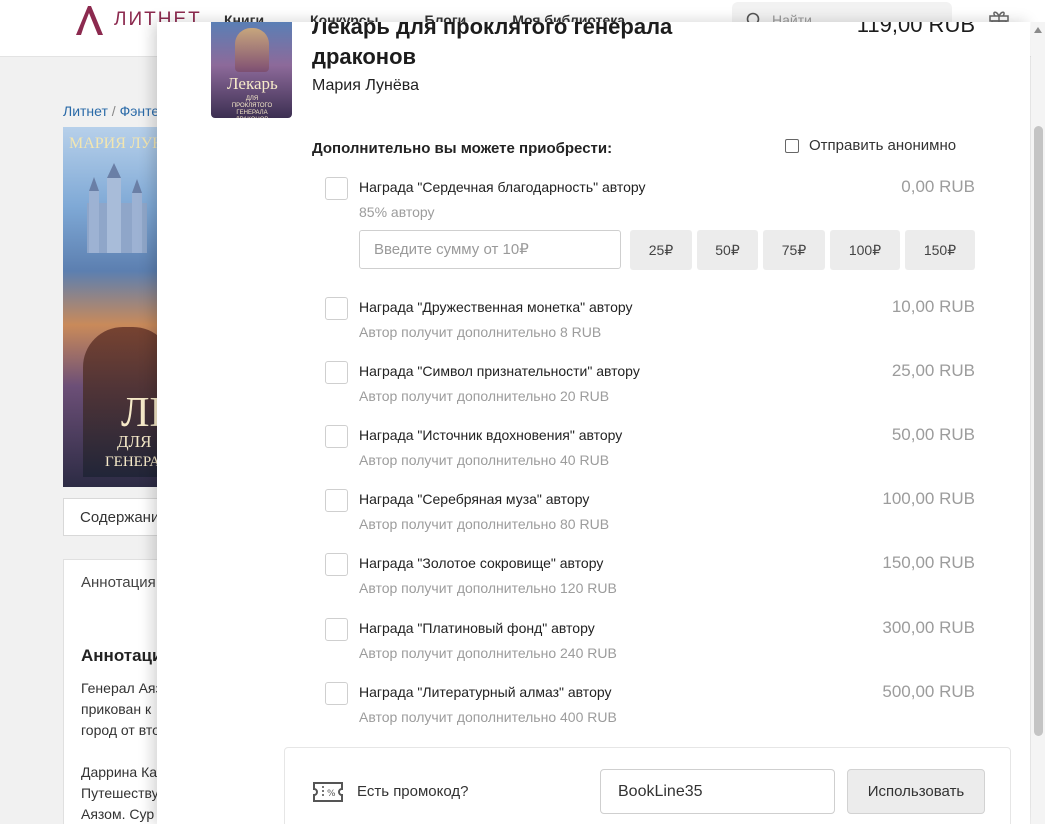 This screenshot has height=824, width=1045. I want to click on custom-amount-row: 25₽ 50₽ 75₽ 100₽ 150₽, so click(667, 250).